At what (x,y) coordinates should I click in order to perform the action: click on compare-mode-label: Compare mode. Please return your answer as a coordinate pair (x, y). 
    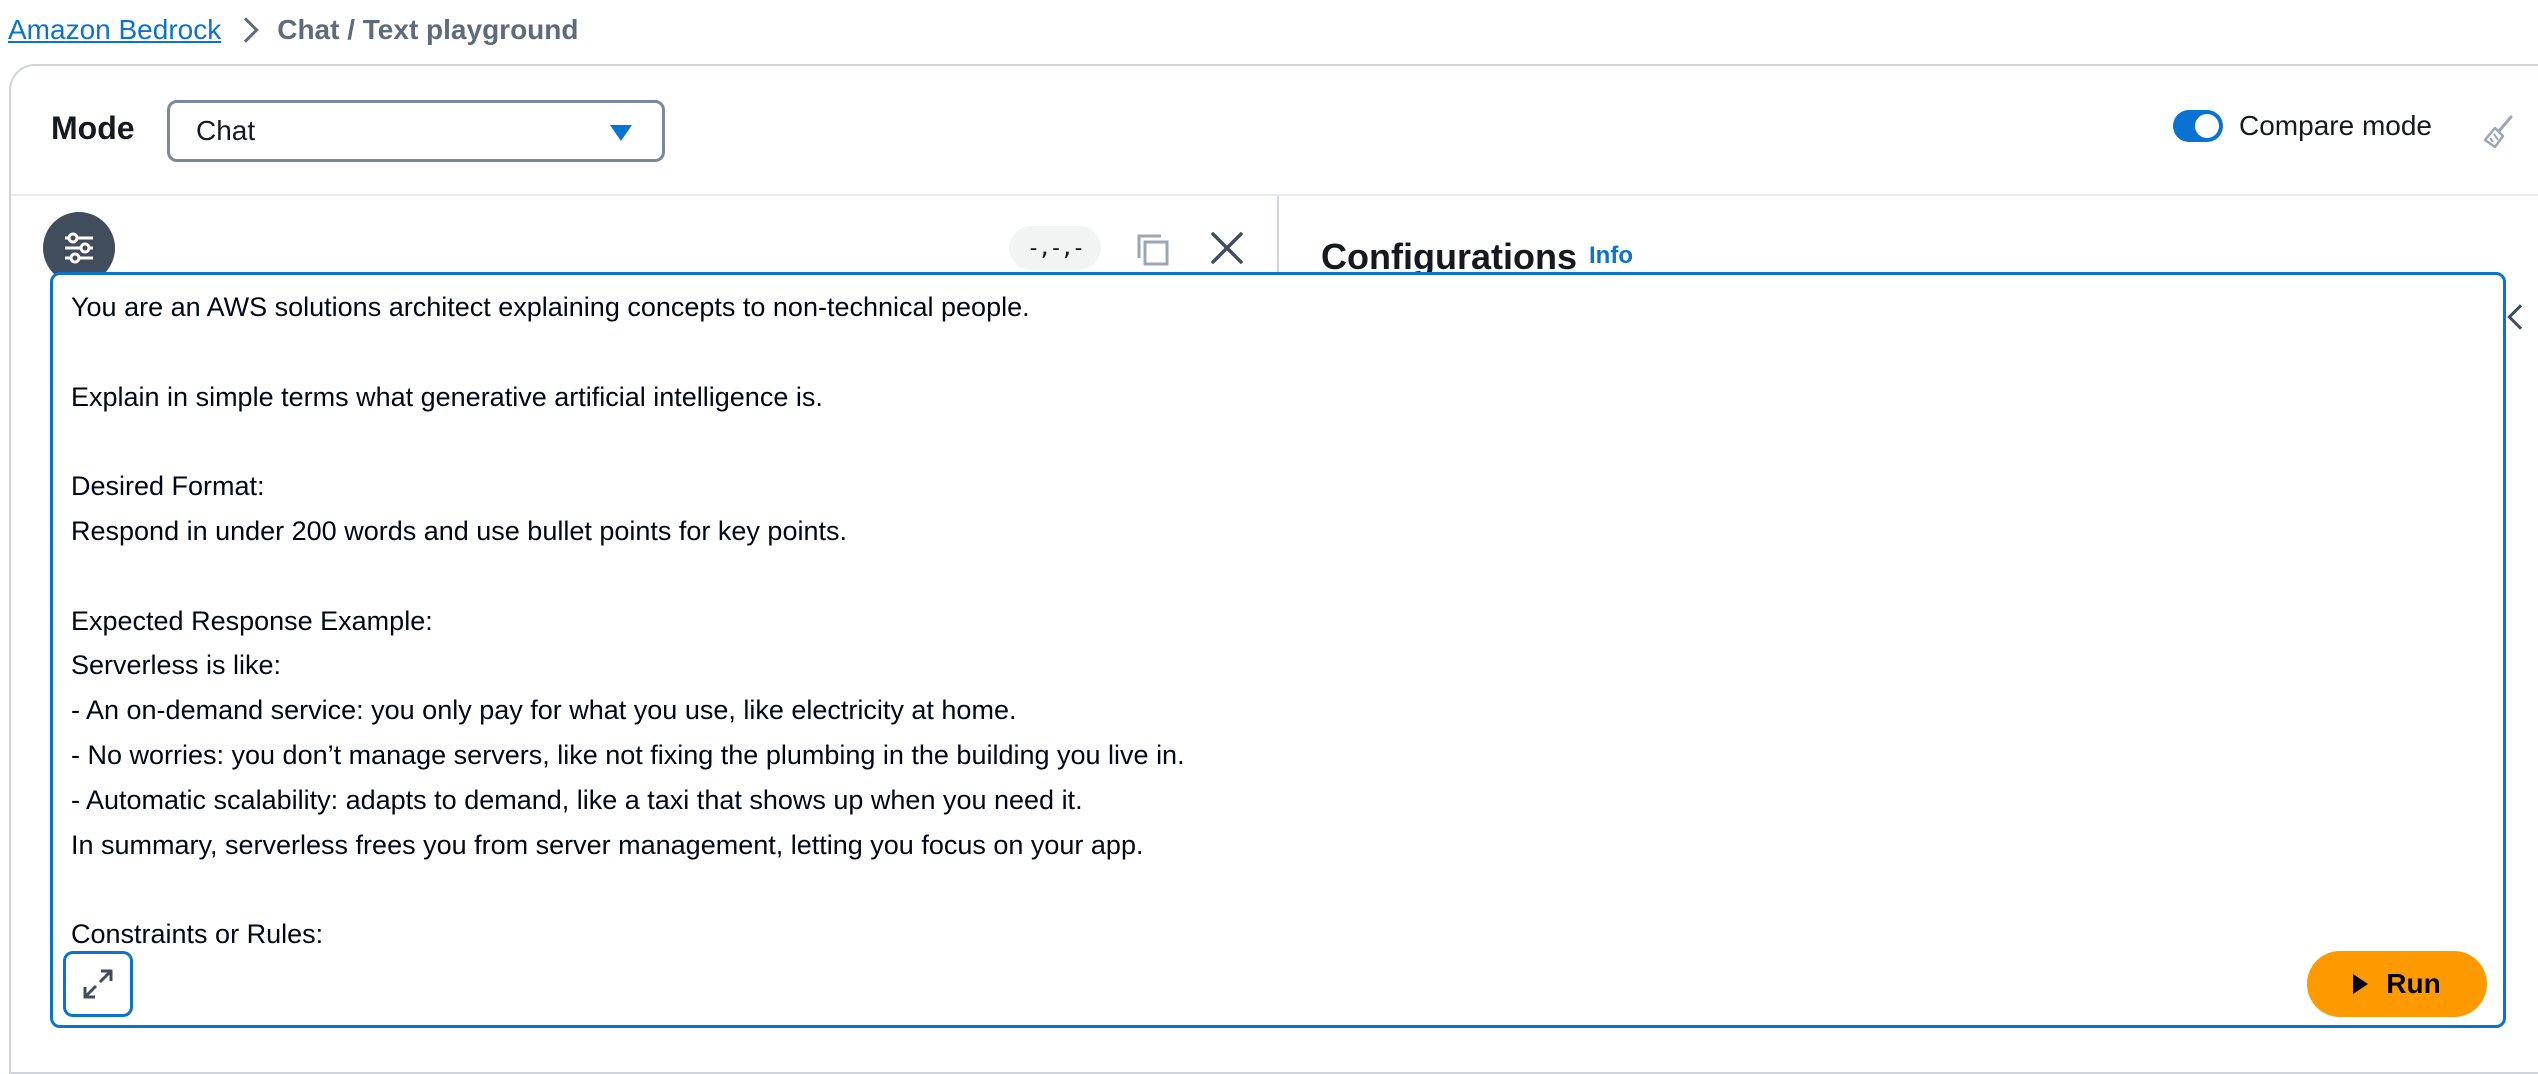
    Looking at the image, I should click on (2335, 125).